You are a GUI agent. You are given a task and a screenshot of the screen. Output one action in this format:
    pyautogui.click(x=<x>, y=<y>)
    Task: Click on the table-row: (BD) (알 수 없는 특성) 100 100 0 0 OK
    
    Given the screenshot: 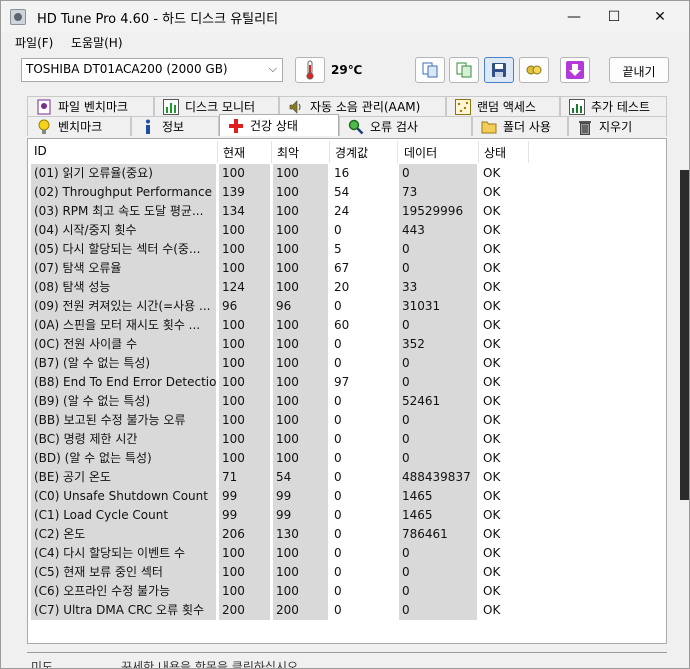 What is the action you would take?
    pyautogui.click(x=347, y=458)
    